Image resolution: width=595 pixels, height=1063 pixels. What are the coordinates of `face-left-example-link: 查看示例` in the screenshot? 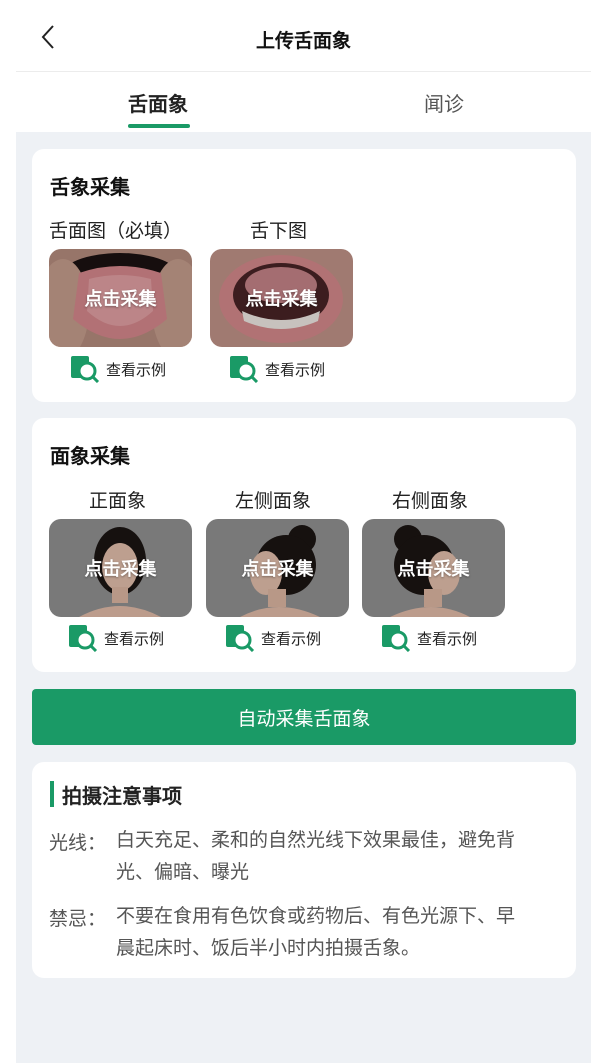 It's located at (273, 638).